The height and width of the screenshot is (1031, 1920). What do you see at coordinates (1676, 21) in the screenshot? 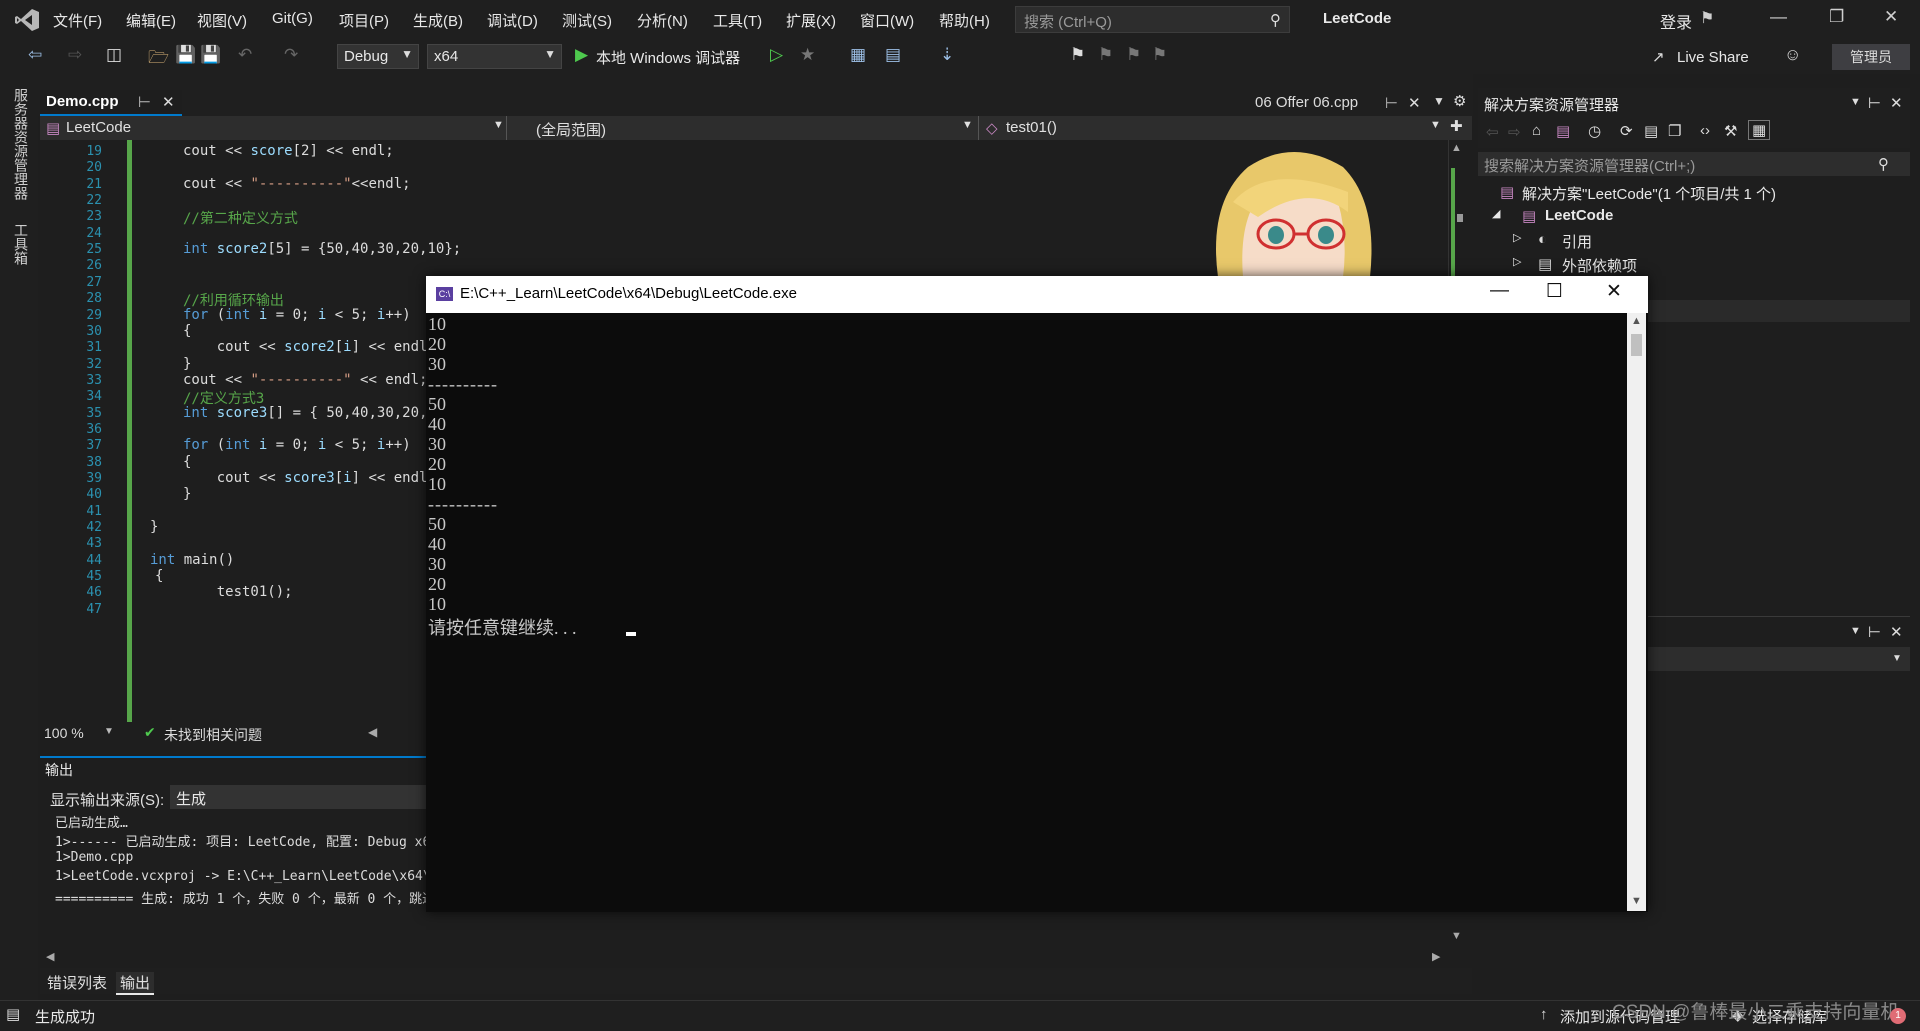
I see `sign-in-link: 登录` at bounding box center [1676, 21].